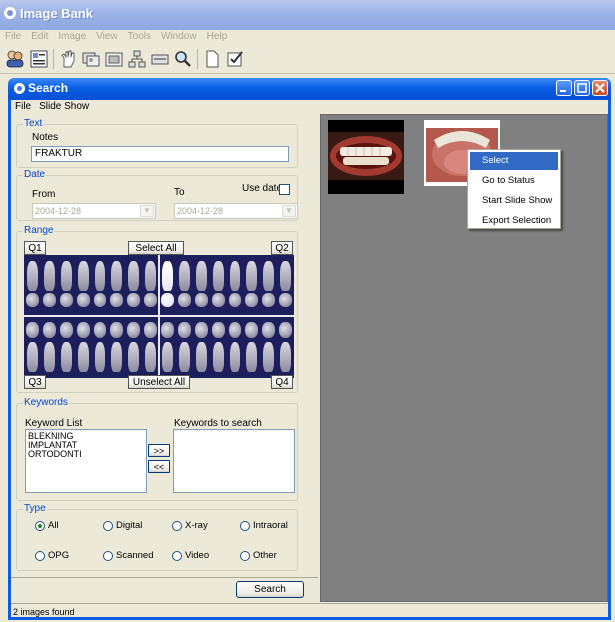  I want to click on select-all-button: Select All, so click(156, 248).